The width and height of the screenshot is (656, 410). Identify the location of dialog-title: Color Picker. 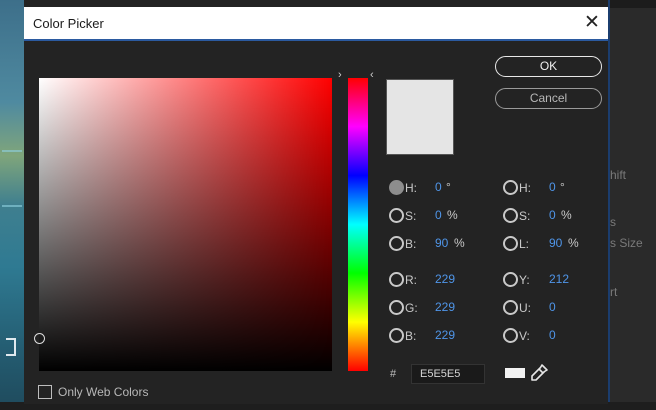
(68, 23).